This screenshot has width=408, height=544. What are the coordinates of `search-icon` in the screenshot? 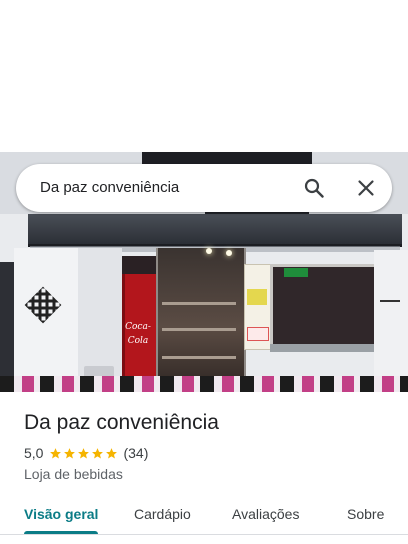 It's located at (314, 188).